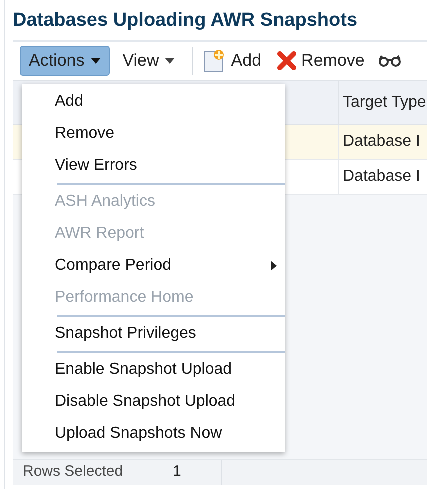 The width and height of the screenshot is (427, 489). I want to click on menu-button: View, so click(149, 61).